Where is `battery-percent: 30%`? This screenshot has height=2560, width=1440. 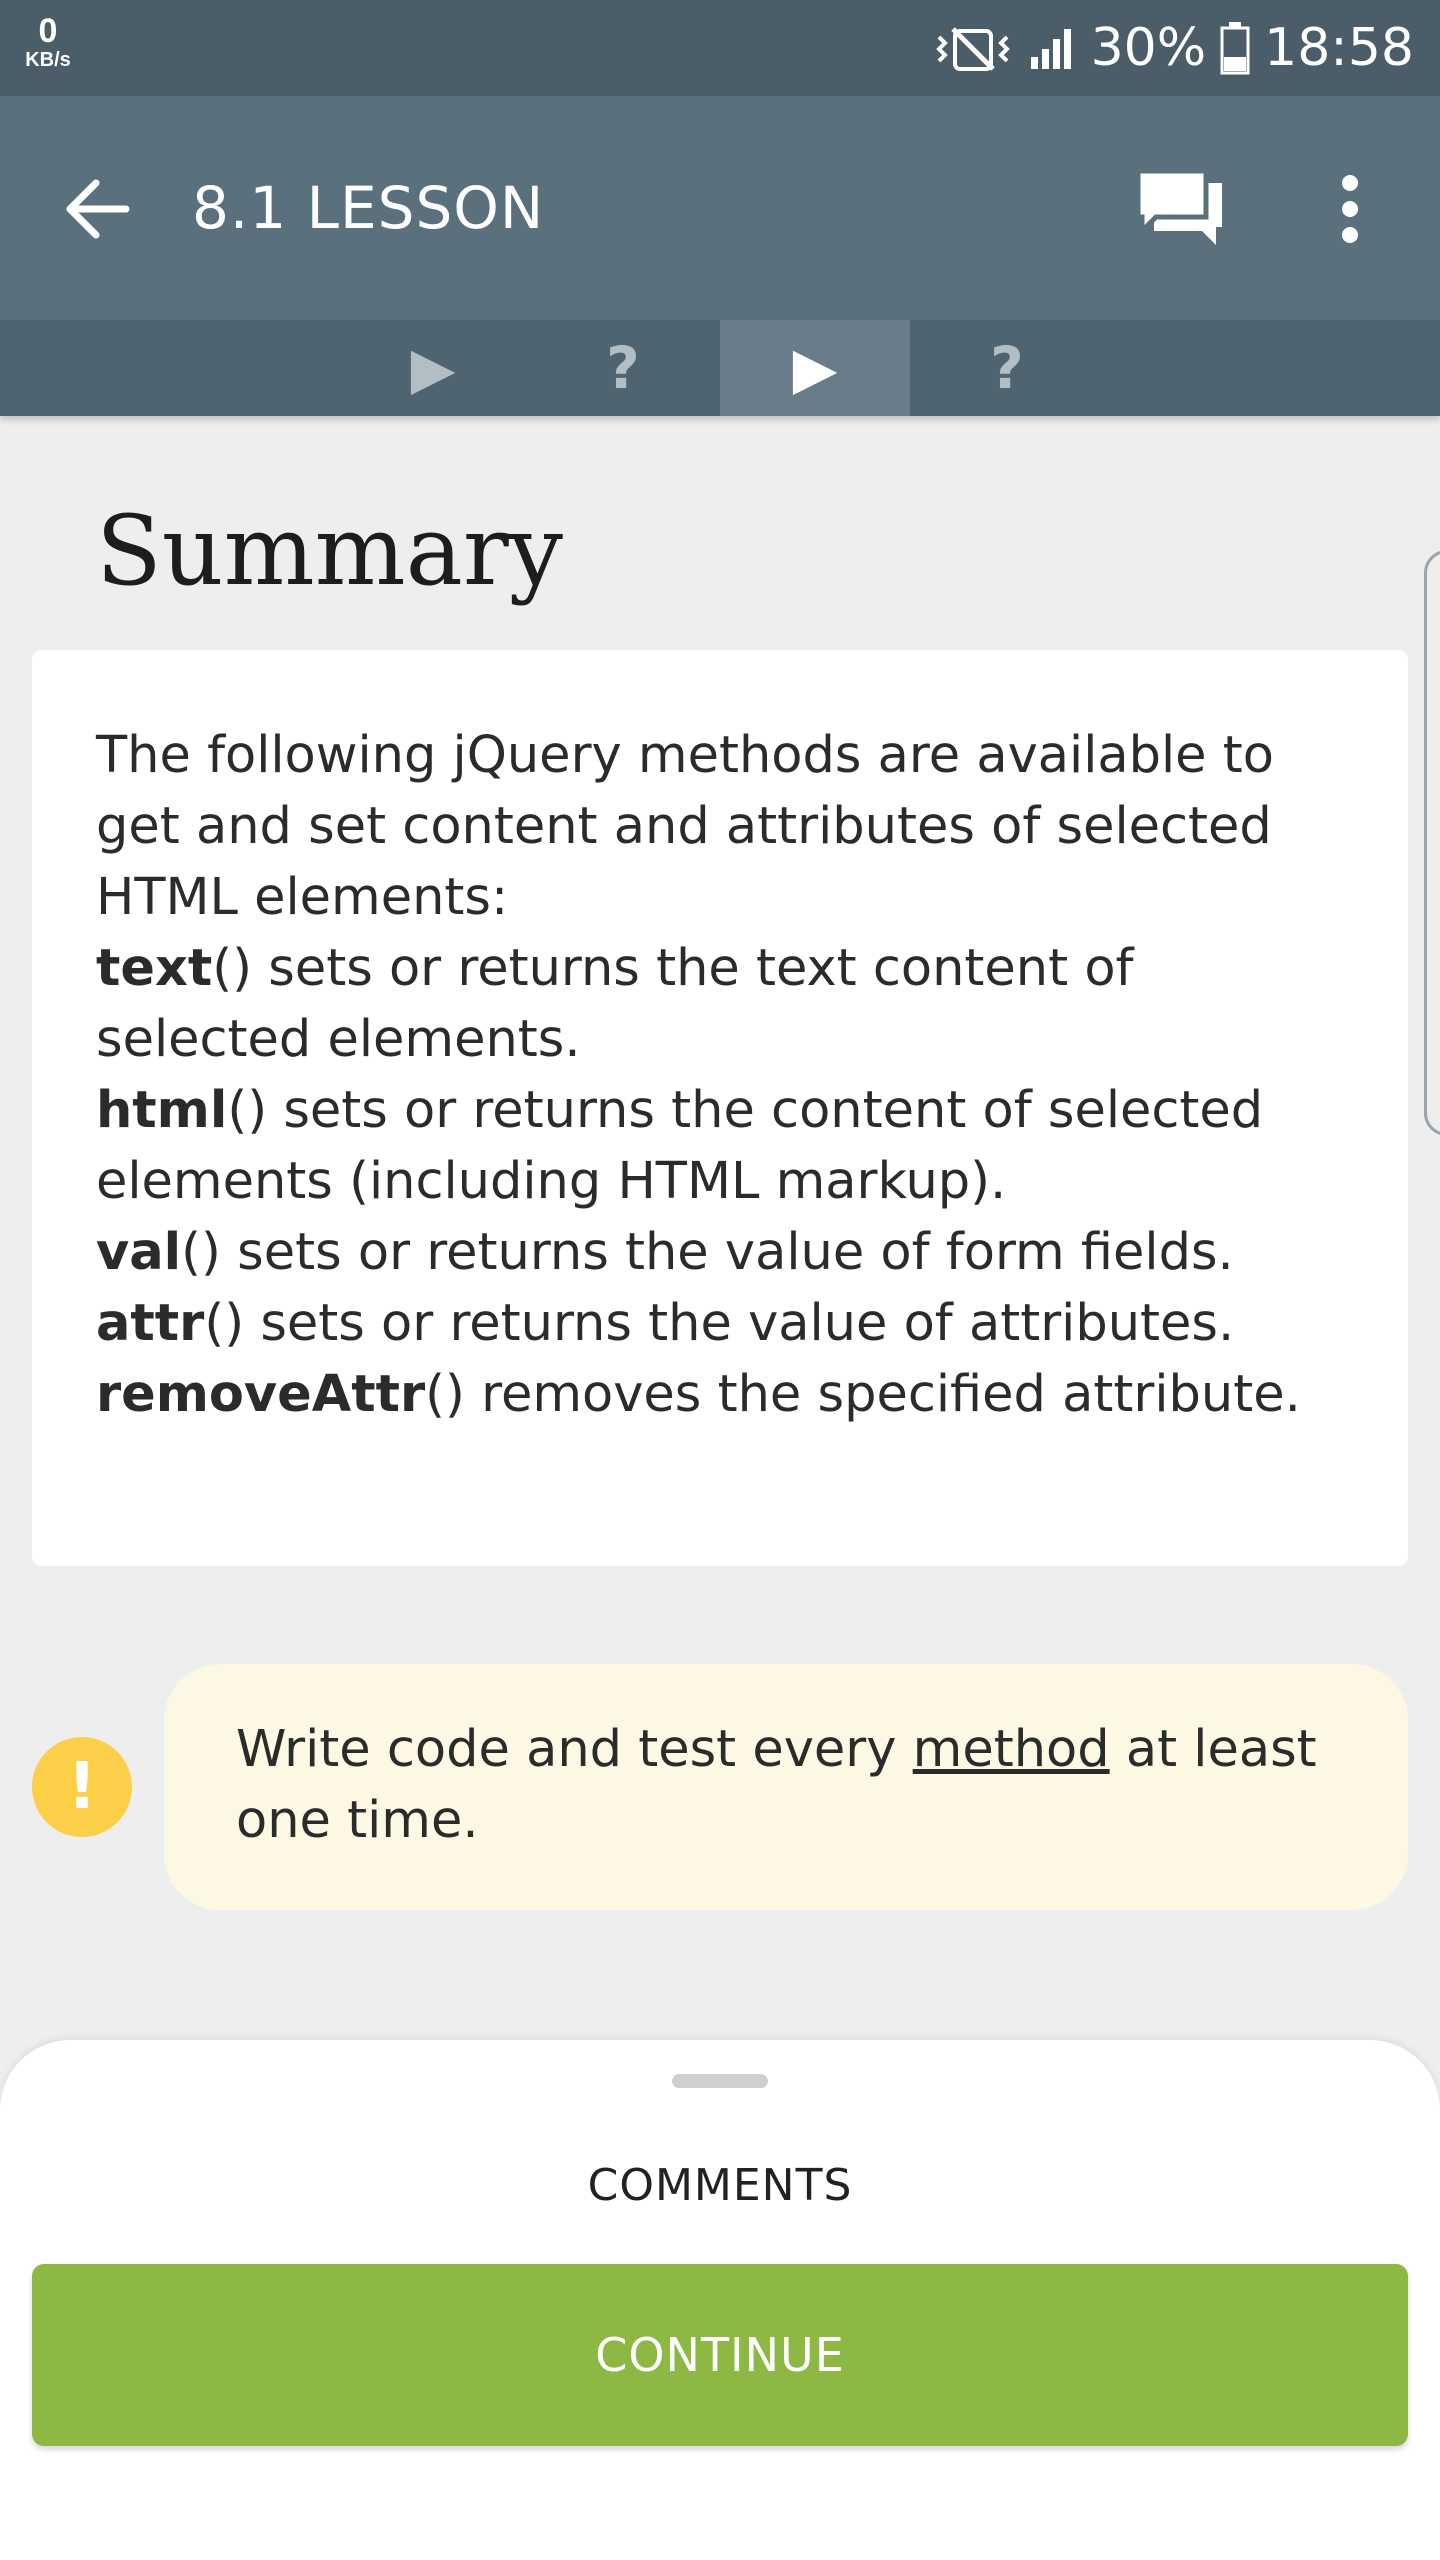
battery-percent: 30% is located at coordinates (1148, 48).